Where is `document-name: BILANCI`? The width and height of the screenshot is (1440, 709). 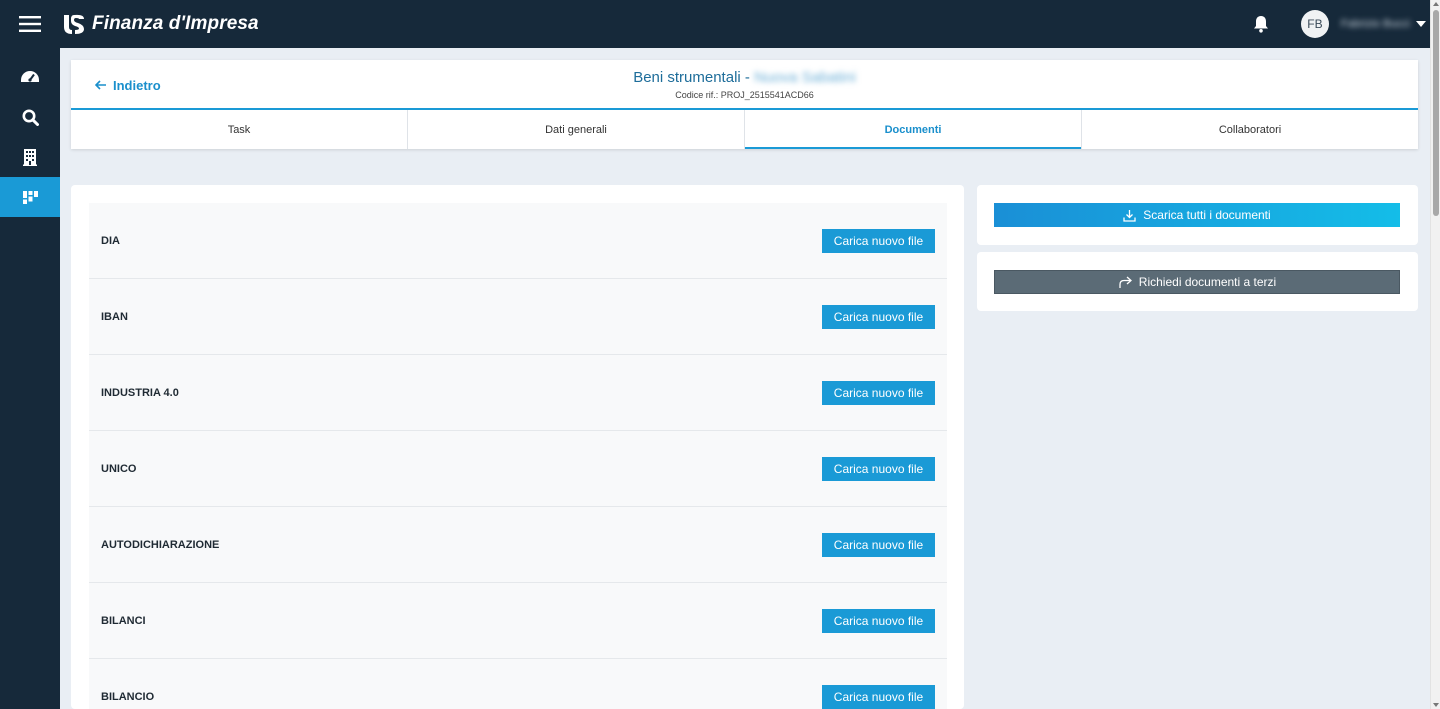 document-name: BILANCI is located at coordinates (123, 620).